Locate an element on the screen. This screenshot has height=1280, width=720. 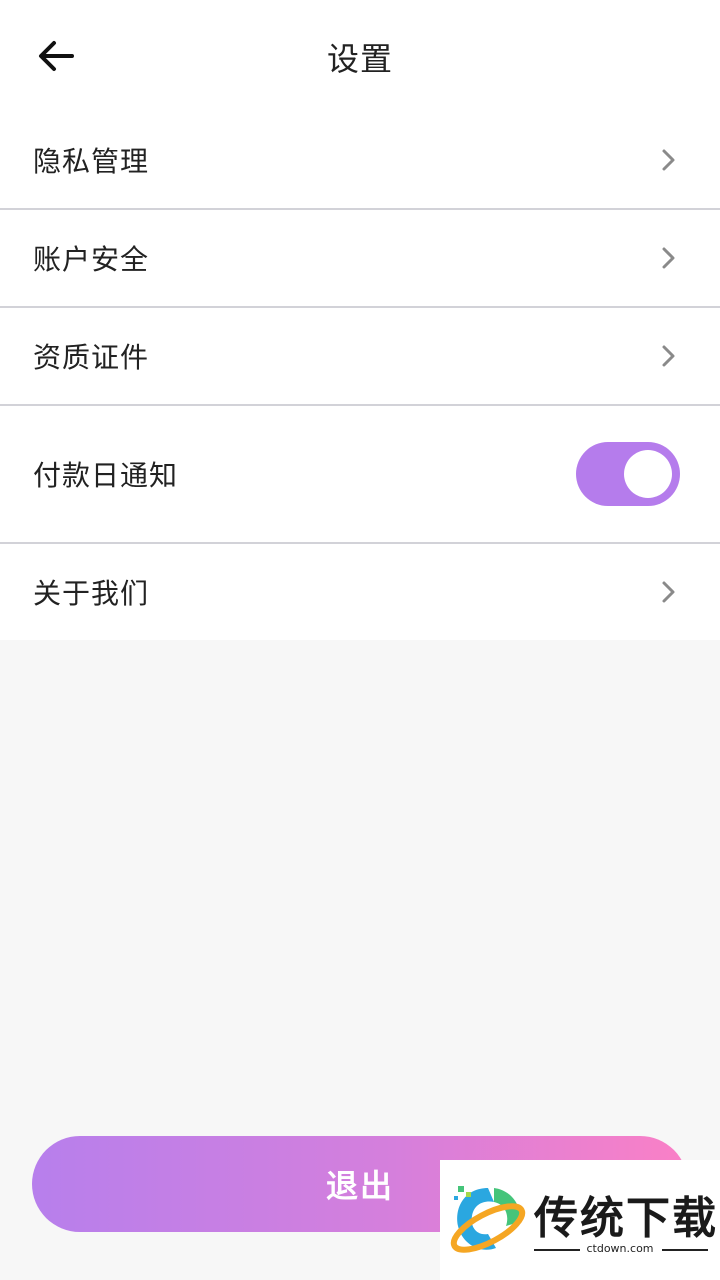
watermark: 传统下载 ctdown.com is located at coordinates (580, 1220).